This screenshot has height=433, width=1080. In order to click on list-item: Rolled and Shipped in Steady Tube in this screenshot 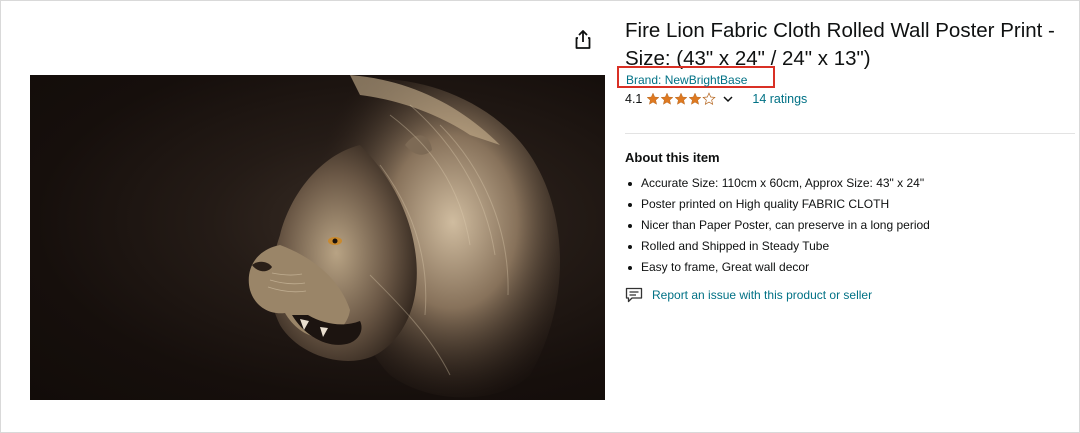, I will do `click(777, 246)`.